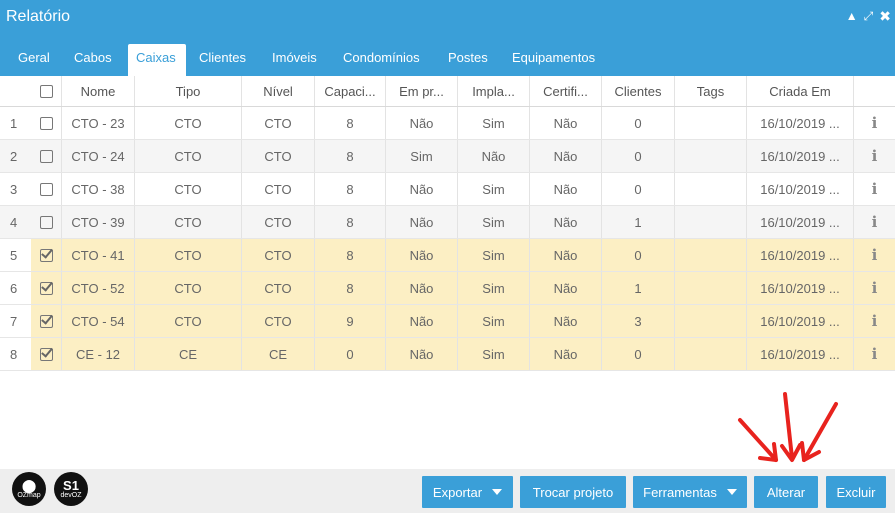 This screenshot has height=513, width=895. I want to click on table-row: 8 CE - 12 CE CE 0 Não Sim Não 0 16/10/2019 ... i, so click(447, 354).